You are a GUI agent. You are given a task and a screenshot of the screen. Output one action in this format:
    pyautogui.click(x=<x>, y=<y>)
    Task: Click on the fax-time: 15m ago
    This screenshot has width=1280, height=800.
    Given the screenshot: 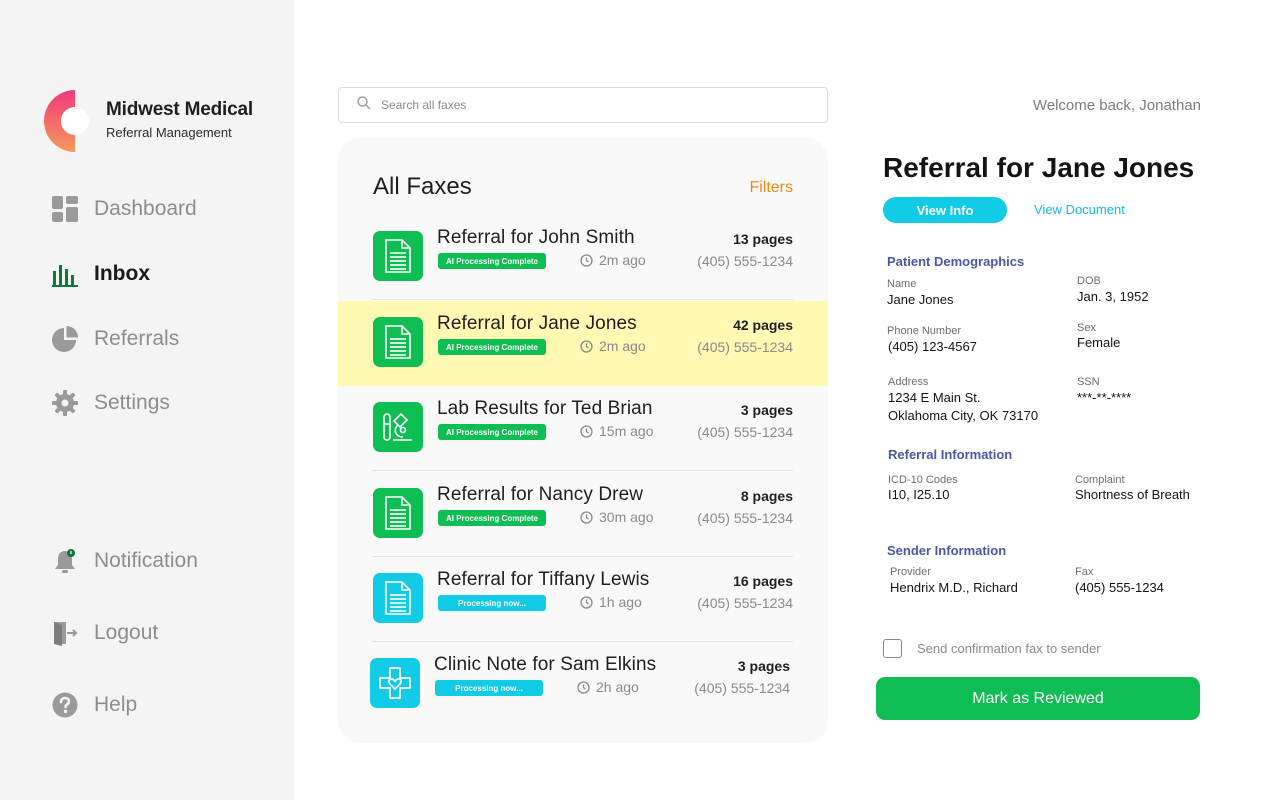 What is the action you would take?
    pyautogui.click(x=616, y=431)
    